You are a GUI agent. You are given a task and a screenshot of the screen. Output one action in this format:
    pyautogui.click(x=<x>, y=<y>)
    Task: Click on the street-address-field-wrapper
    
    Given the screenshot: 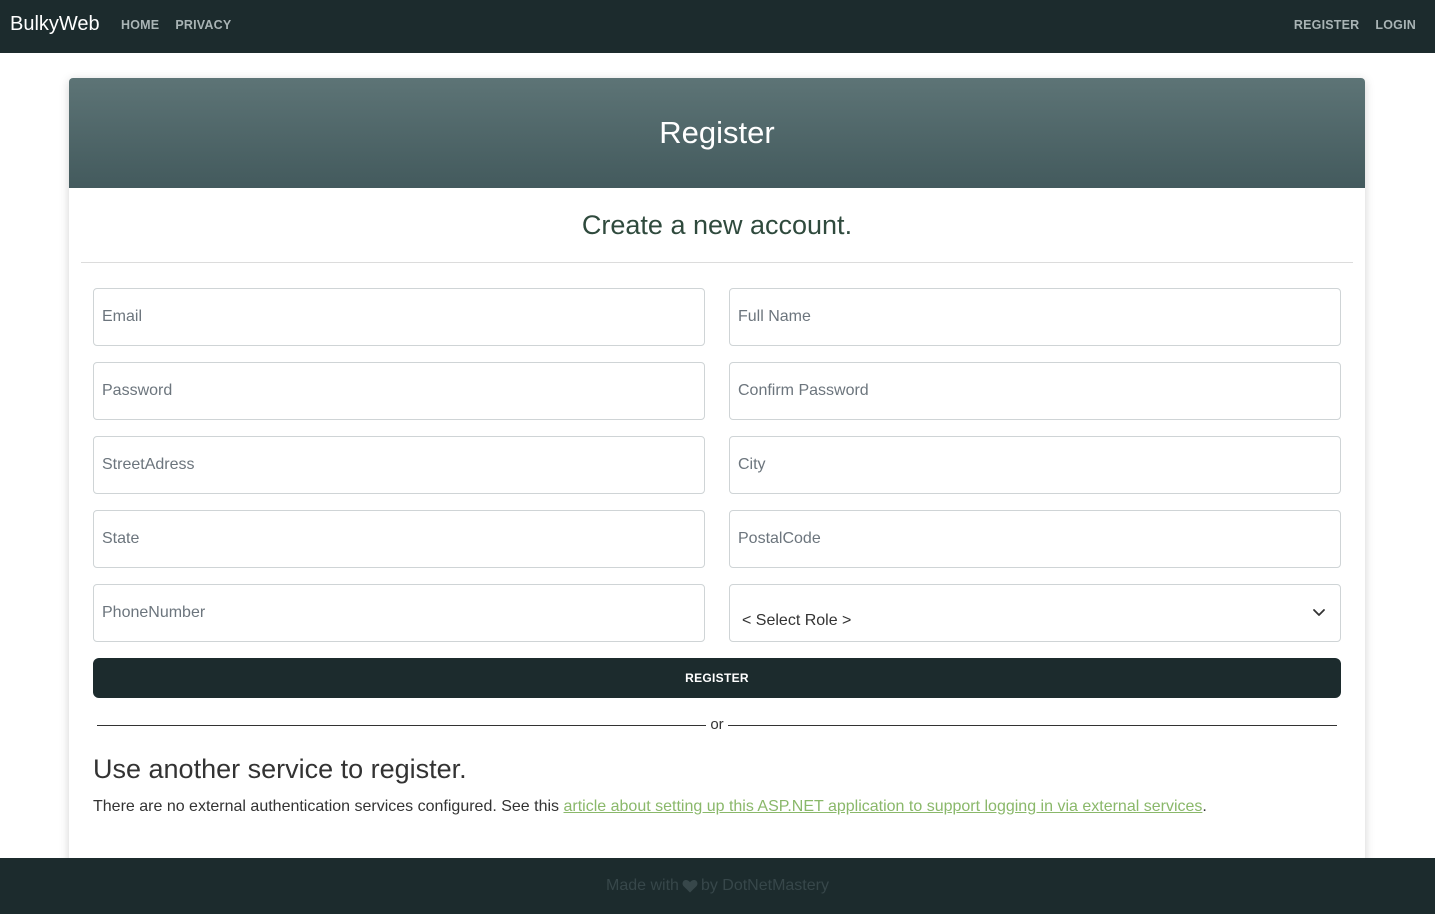 What is the action you would take?
    pyautogui.click(x=399, y=465)
    